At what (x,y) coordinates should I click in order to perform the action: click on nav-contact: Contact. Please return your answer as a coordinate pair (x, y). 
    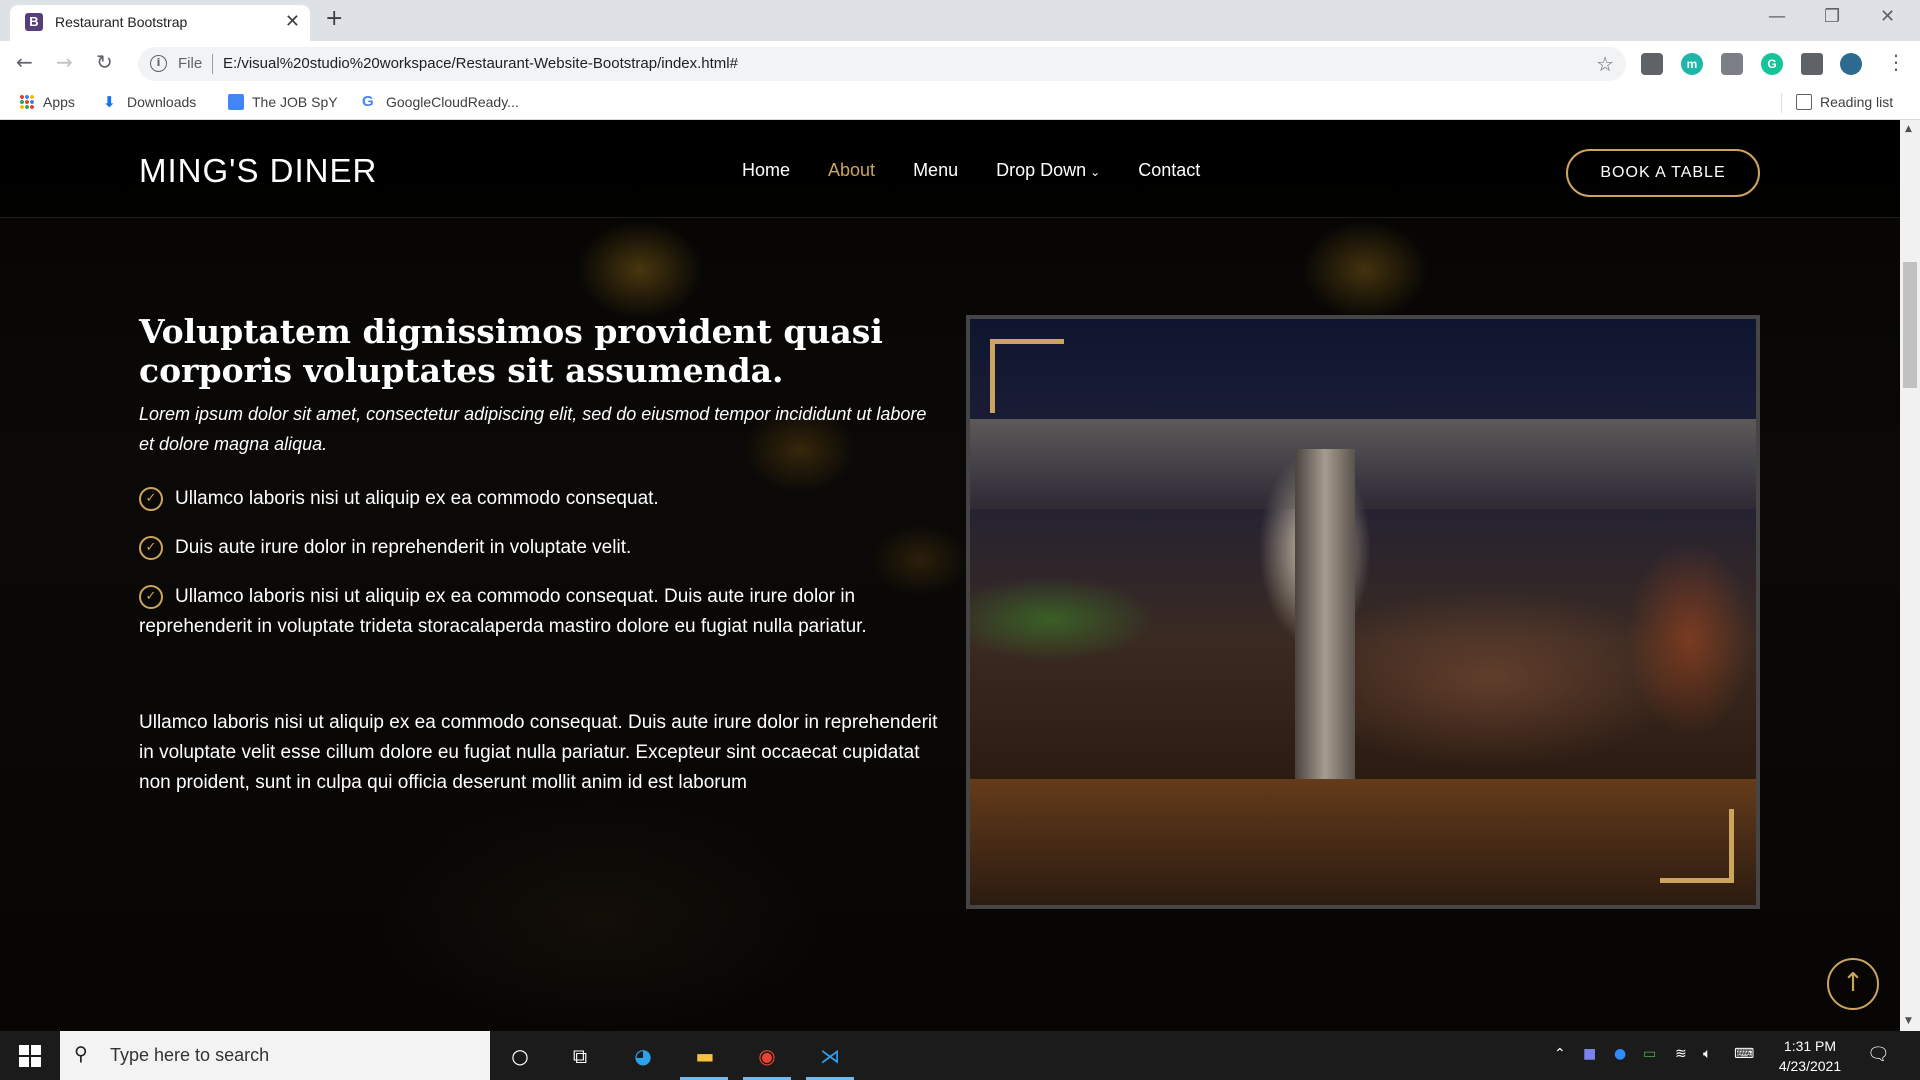
    Looking at the image, I should click on (1169, 170).